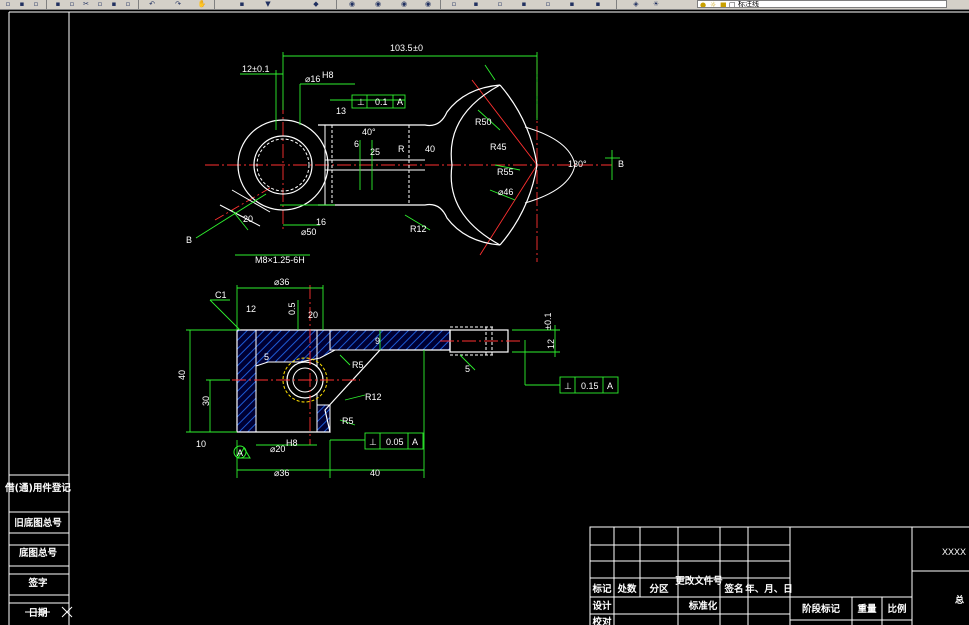 The width and height of the screenshot is (969, 625). I want to click on dim-9: 9, so click(377, 341).